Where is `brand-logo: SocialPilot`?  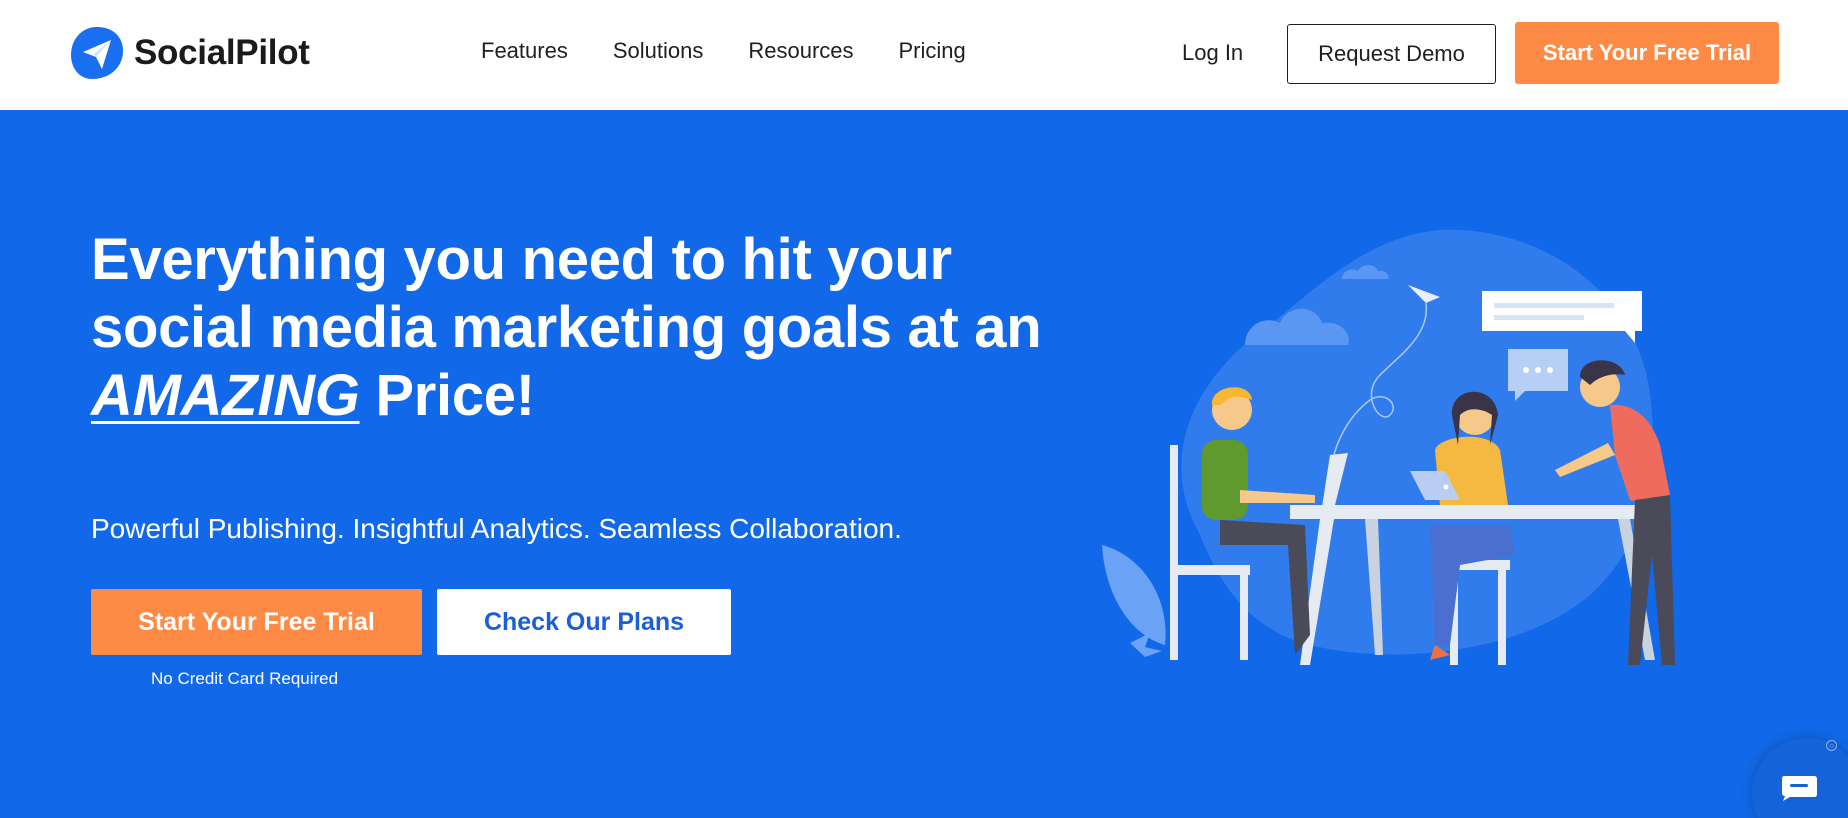 brand-logo: SocialPilot is located at coordinates (189, 53).